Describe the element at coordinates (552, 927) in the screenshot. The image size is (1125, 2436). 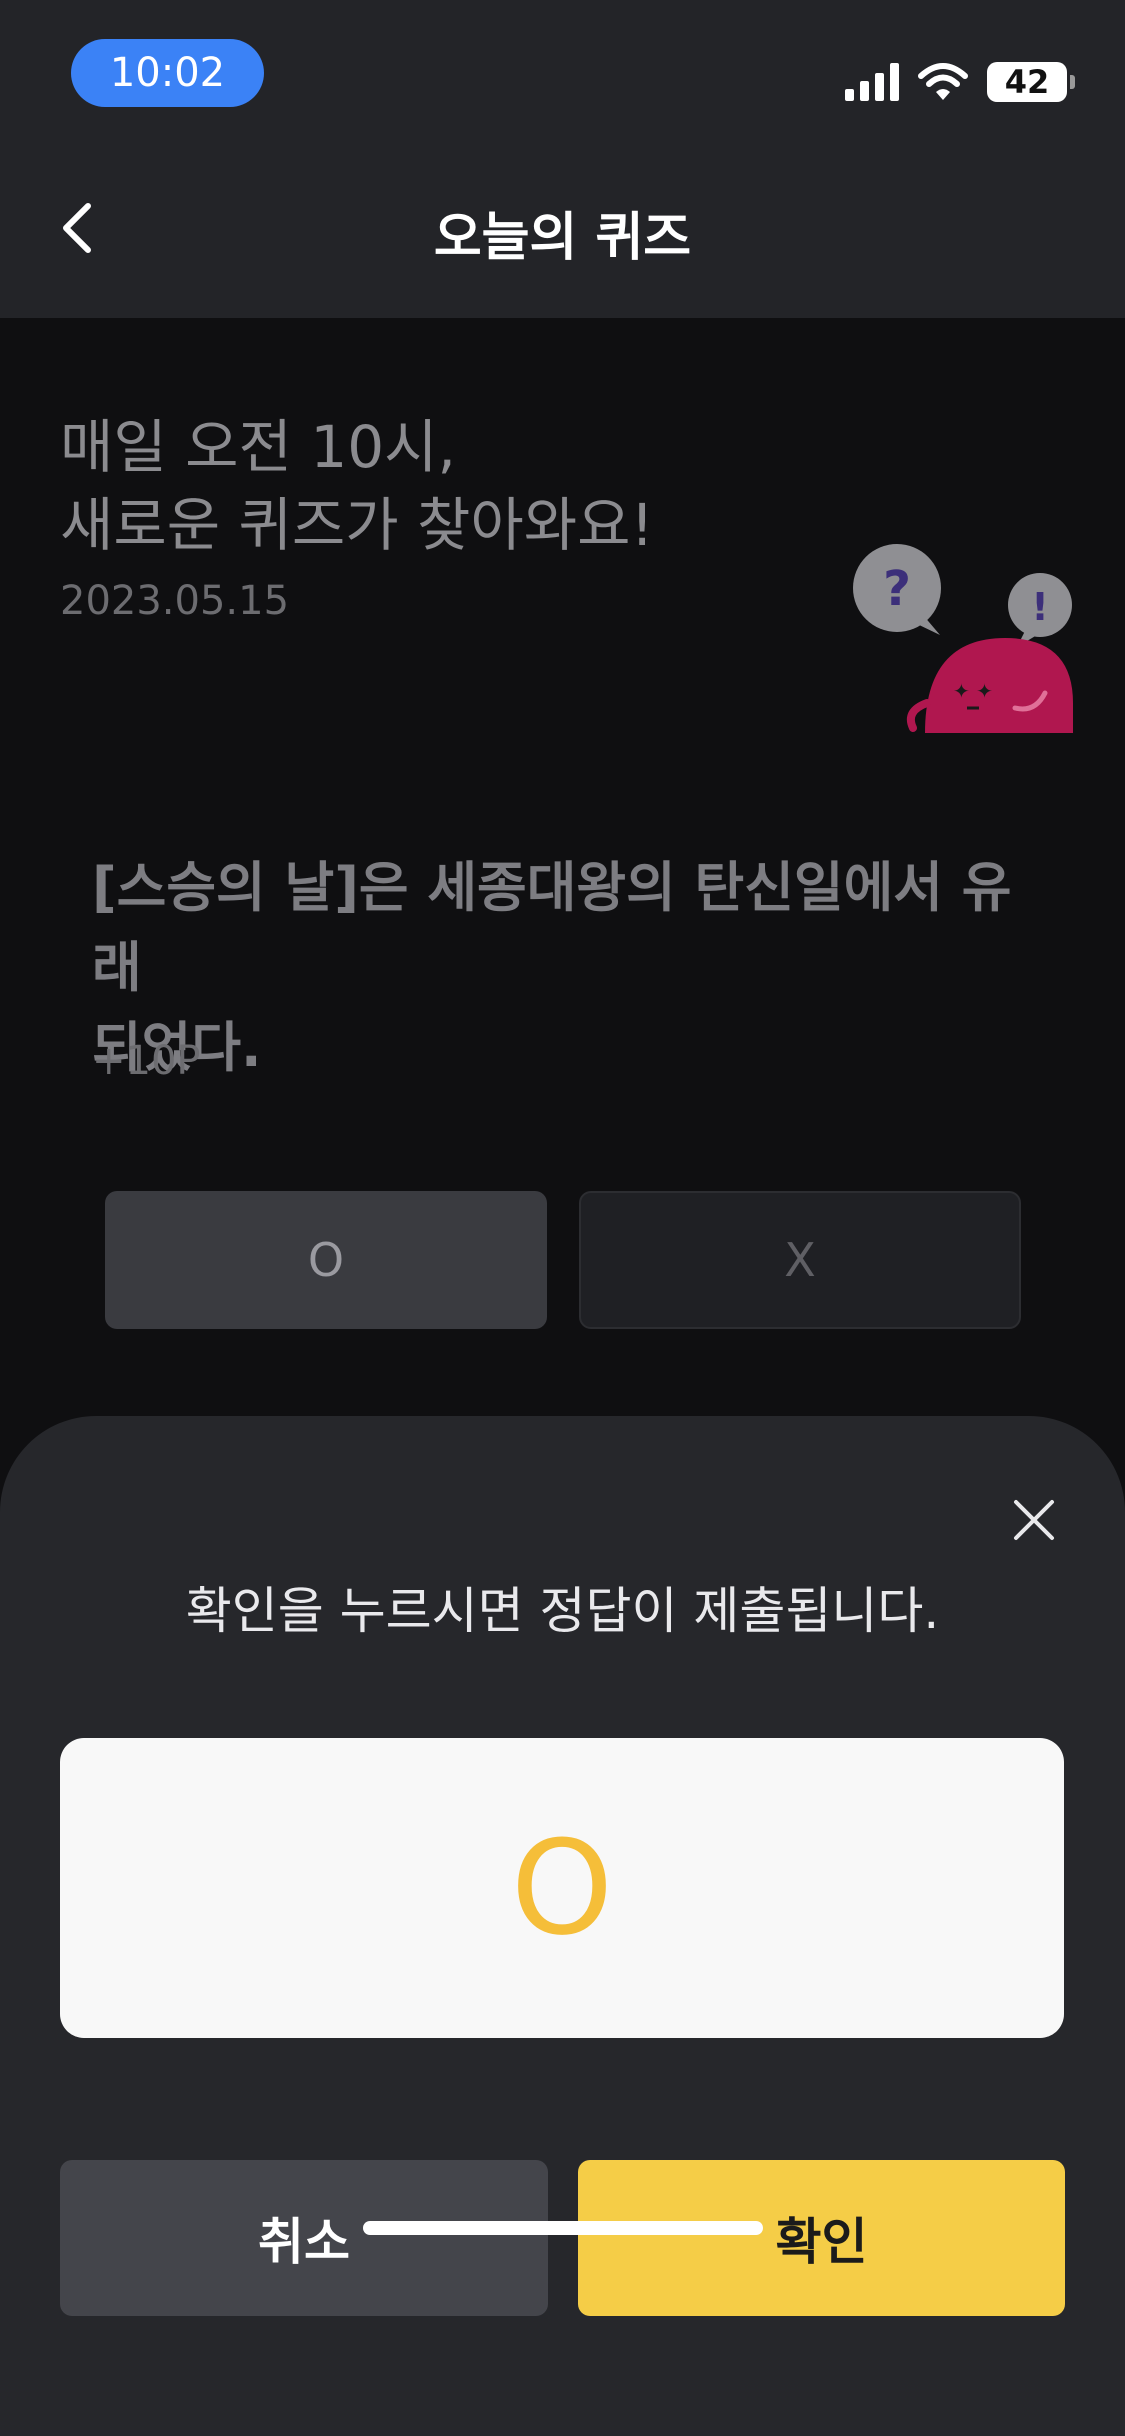
I see `question-line-1: [스승의 날]은 세종대왕의 탄신일에서 유래` at that location.